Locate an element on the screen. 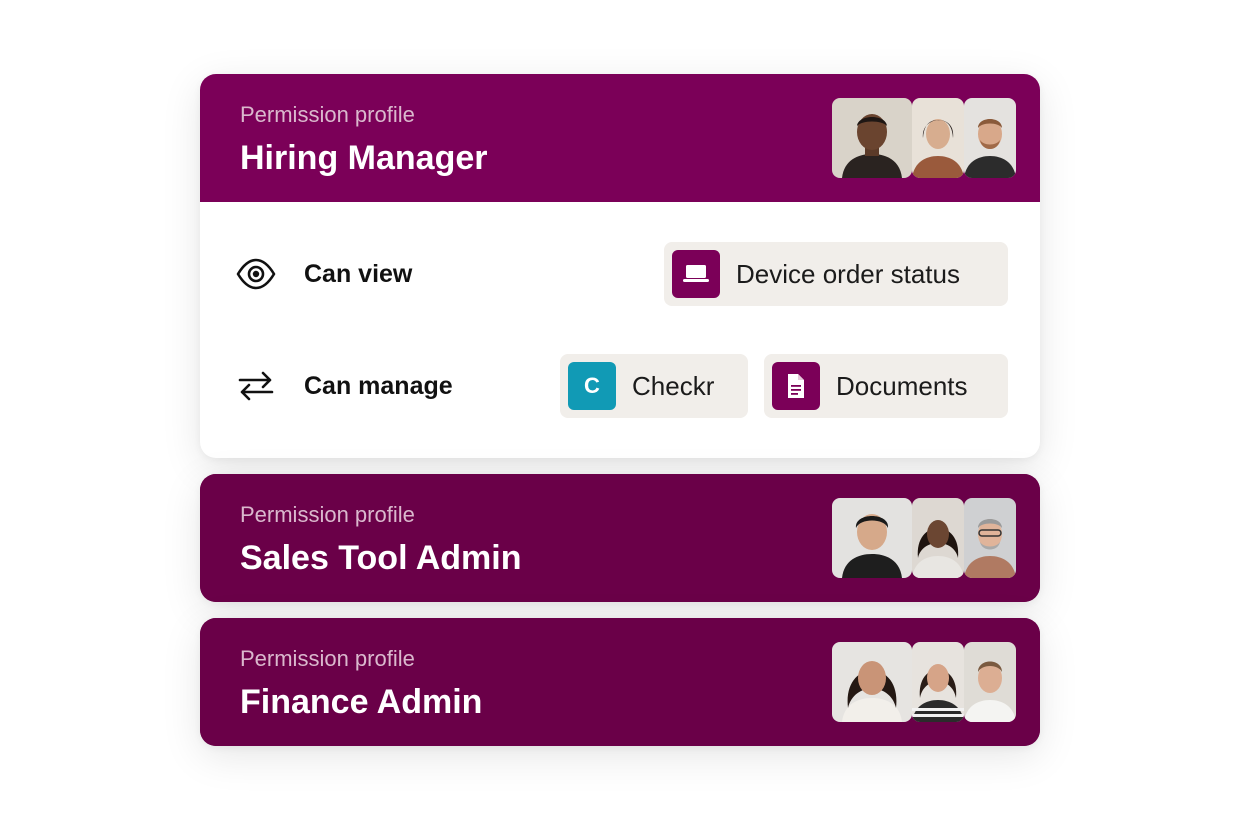 Image resolution: width=1240 pixels, height=820 pixels. profile-card-header: Permission profile Sales Tool Admin is located at coordinates (620, 538).